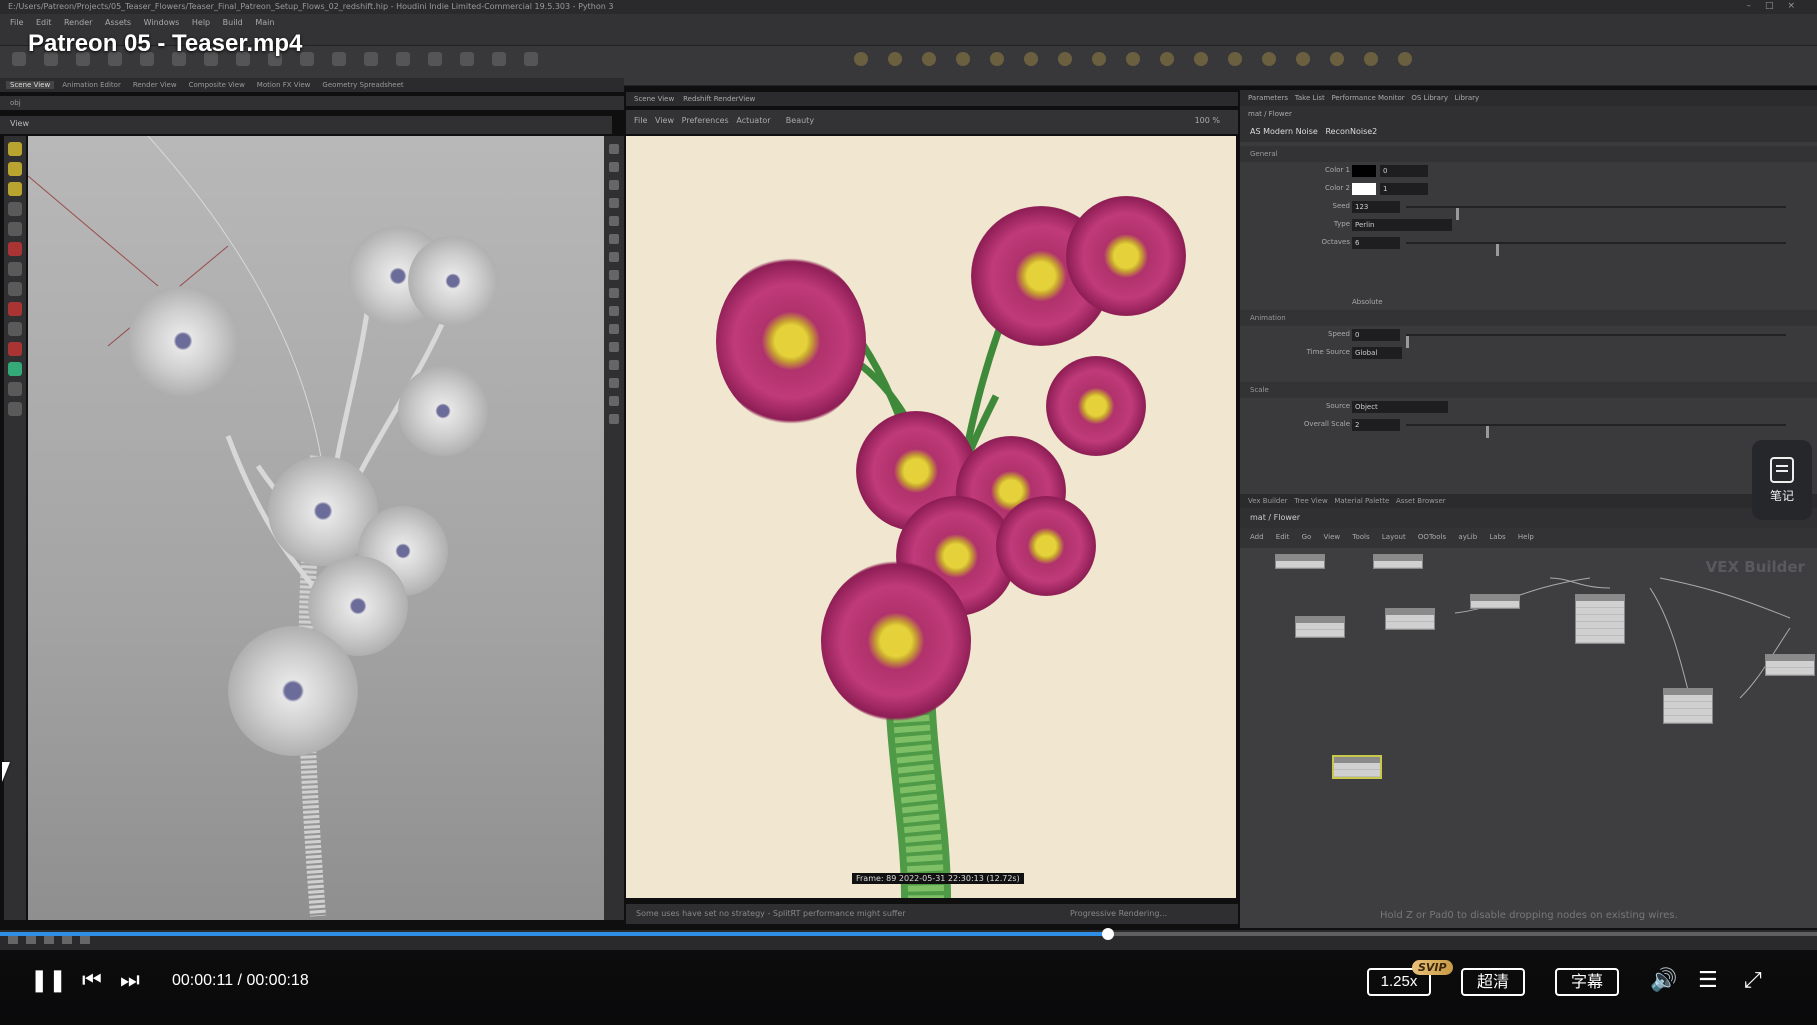 The height and width of the screenshot is (1025, 1817). Describe the element at coordinates (15, 369) in the screenshot. I see `grid-tool-icon` at that location.